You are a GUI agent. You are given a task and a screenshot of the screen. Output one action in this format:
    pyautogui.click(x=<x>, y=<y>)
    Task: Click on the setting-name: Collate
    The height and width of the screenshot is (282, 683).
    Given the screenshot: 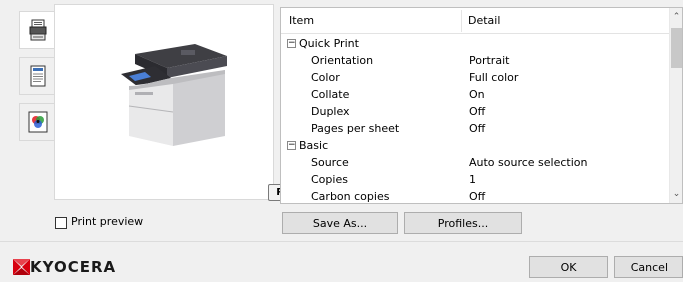 What is the action you would take?
    pyautogui.click(x=330, y=94)
    